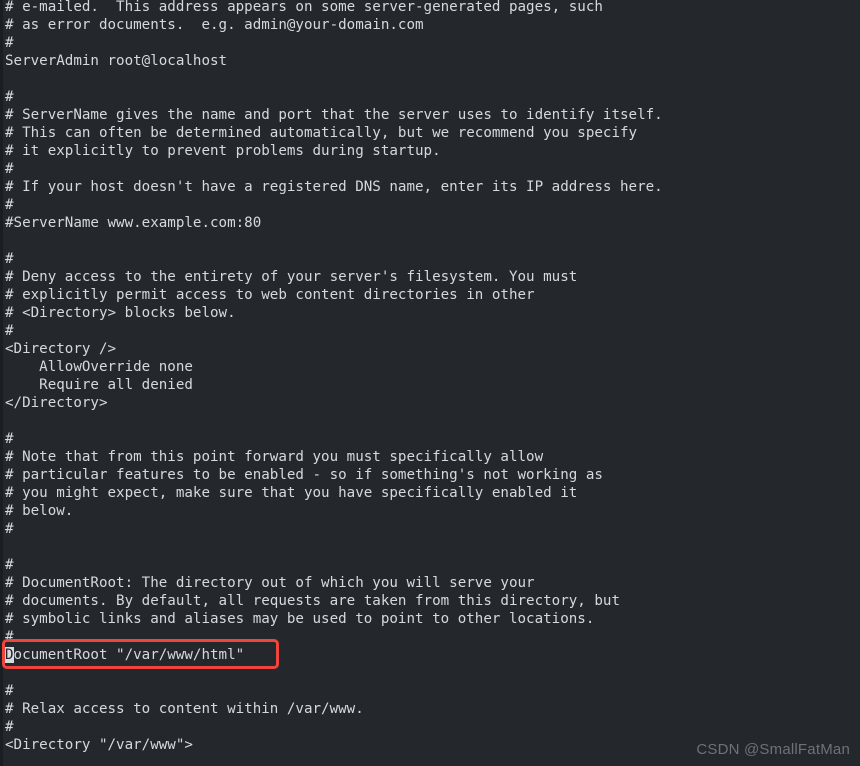  I want to click on code-line: Require all denied, so click(432, 385).